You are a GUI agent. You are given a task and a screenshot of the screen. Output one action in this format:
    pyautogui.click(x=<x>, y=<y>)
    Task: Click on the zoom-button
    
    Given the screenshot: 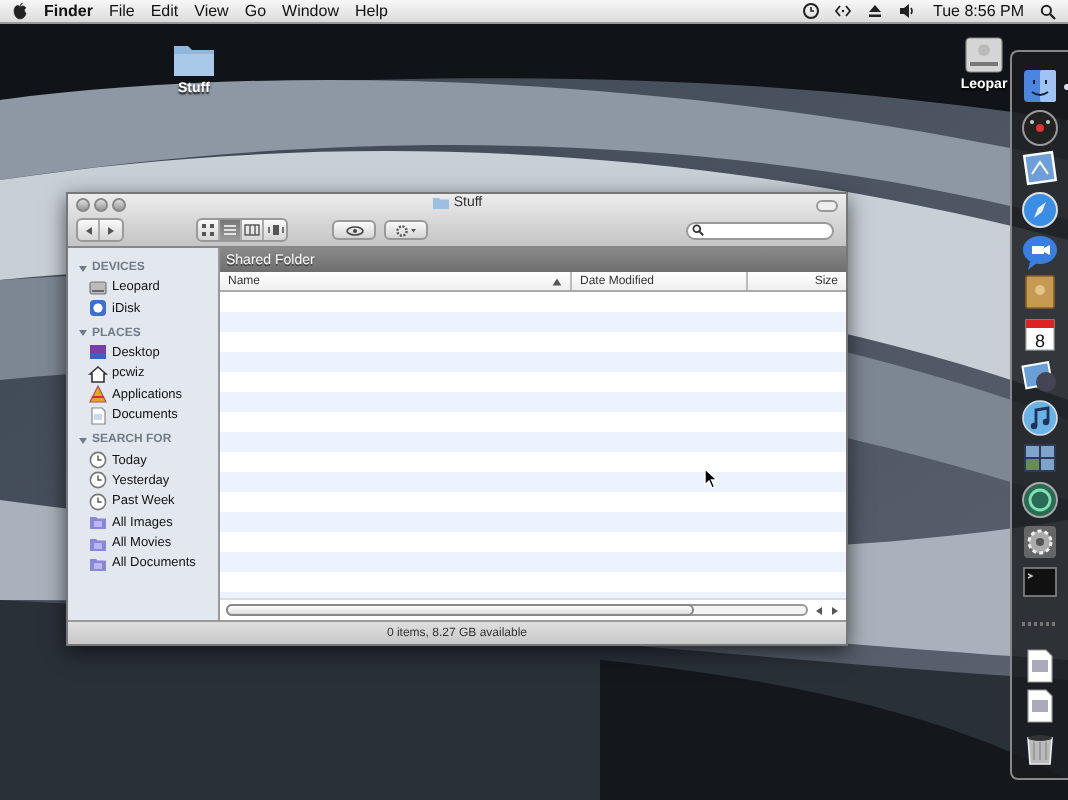 What is the action you would take?
    pyautogui.click(x=119, y=205)
    